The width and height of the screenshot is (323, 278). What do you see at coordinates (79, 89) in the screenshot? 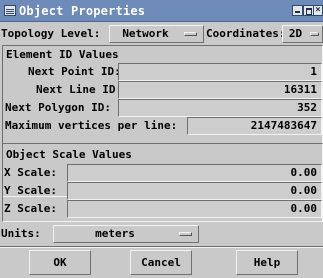
I see `next-line-label: Next Line ID:` at bounding box center [79, 89].